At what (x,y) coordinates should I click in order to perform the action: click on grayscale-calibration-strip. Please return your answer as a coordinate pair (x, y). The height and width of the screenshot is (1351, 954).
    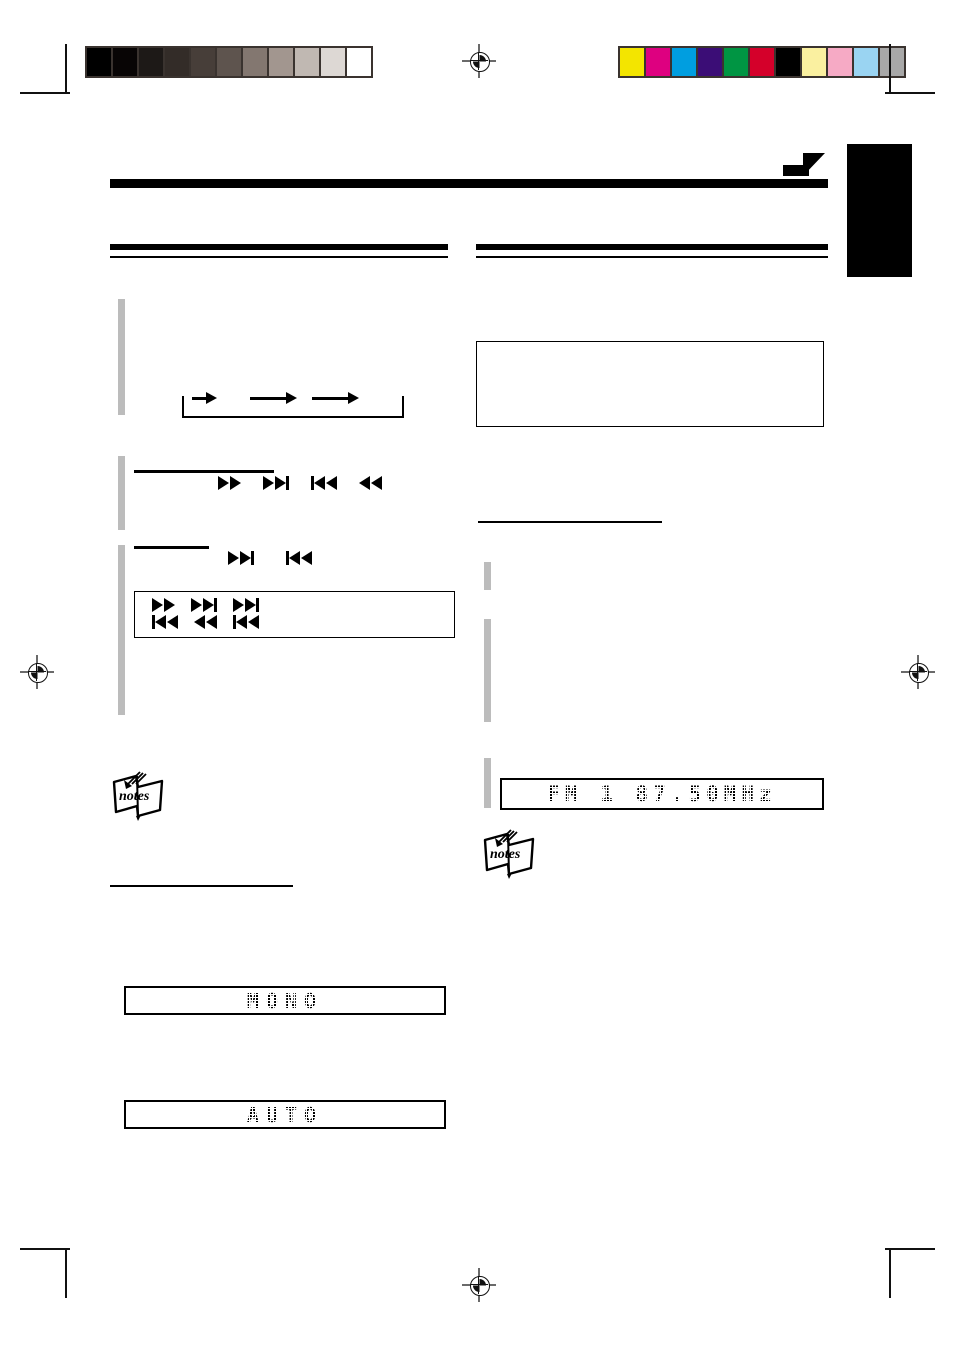
    Looking at the image, I should click on (229, 62).